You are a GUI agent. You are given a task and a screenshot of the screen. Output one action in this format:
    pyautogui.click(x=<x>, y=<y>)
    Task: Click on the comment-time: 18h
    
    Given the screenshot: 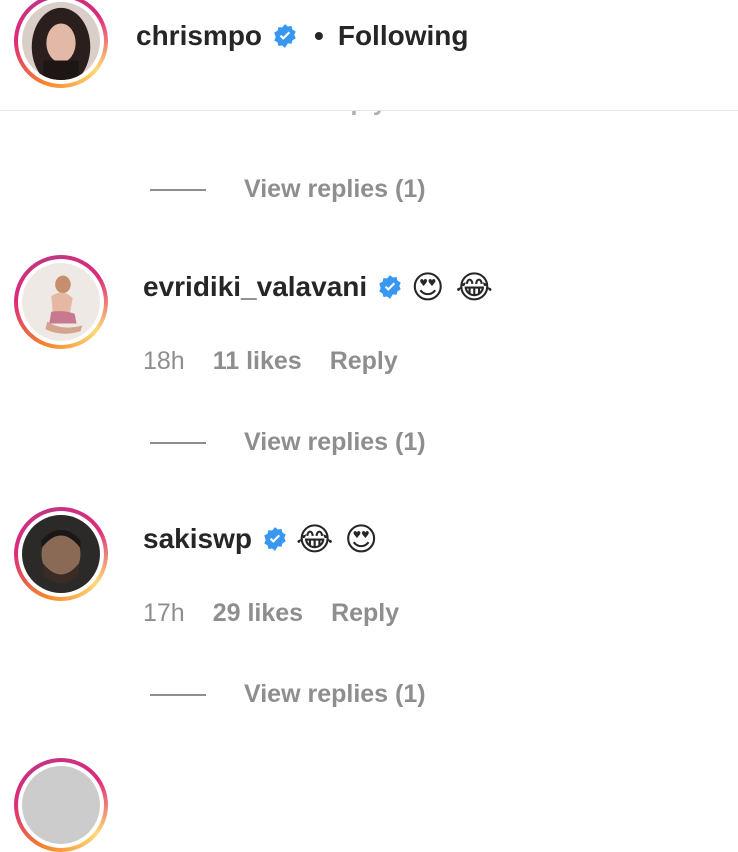 What is the action you would take?
    pyautogui.click(x=164, y=361)
    